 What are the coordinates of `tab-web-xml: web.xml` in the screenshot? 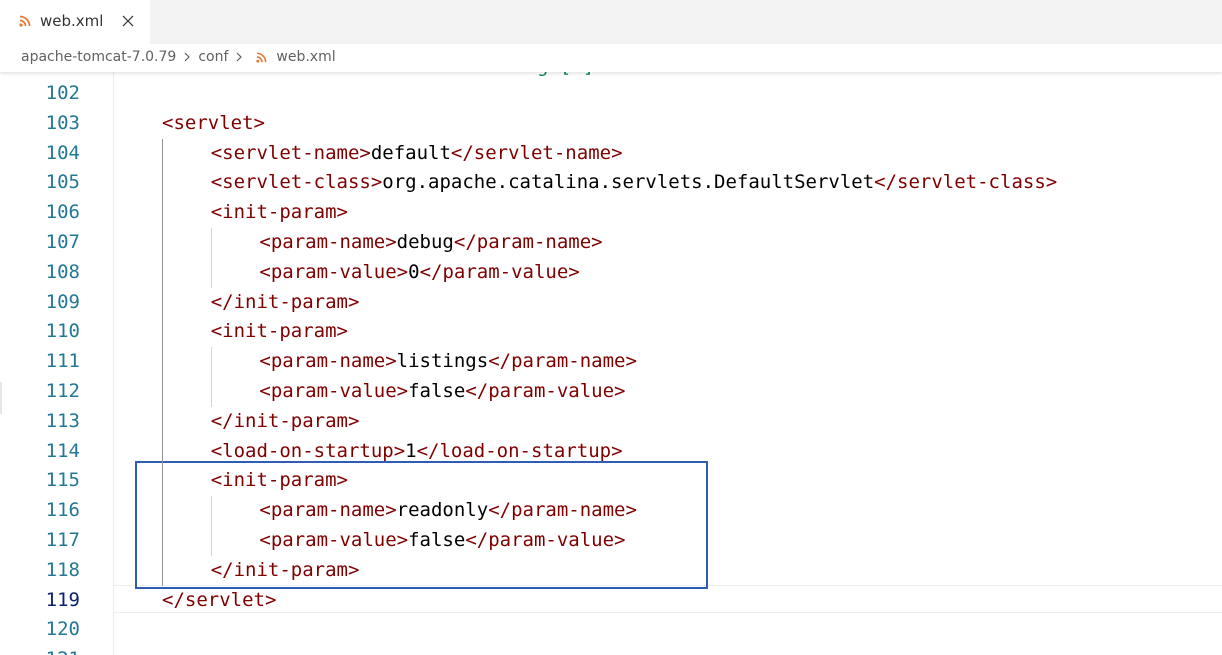 It's located at (75, 22).